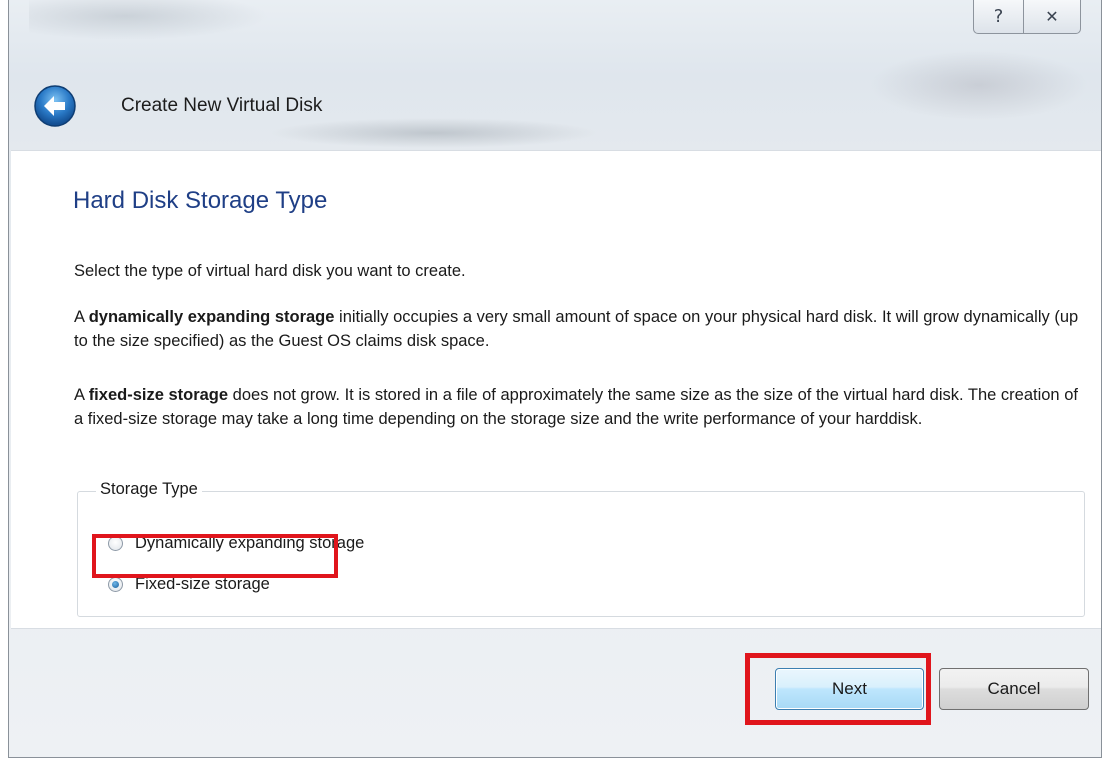  I want to click on dynamic-prefix: A, so click(81, 317).